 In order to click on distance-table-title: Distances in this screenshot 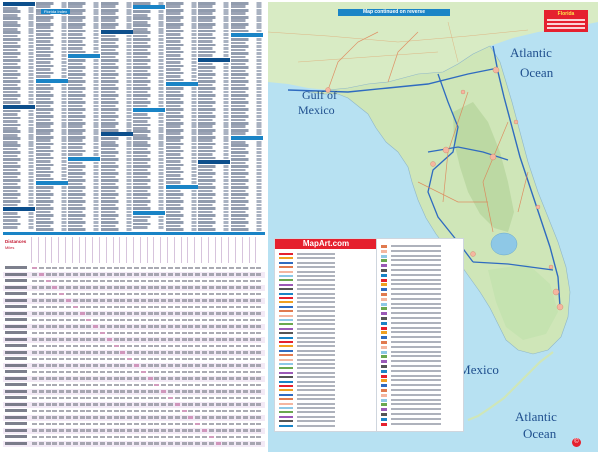, I will do `click(16, 241)`.